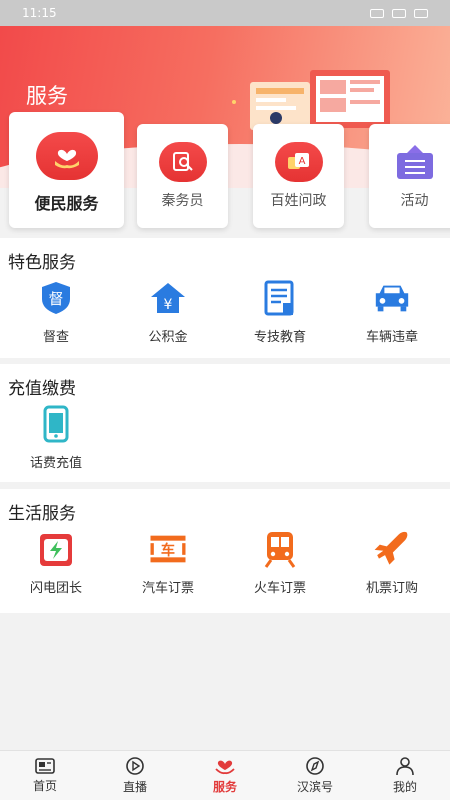  What do you see at coordinates (421, 13) in the screenshot?
I see `battery-icon` at bounding box center [421, 13].